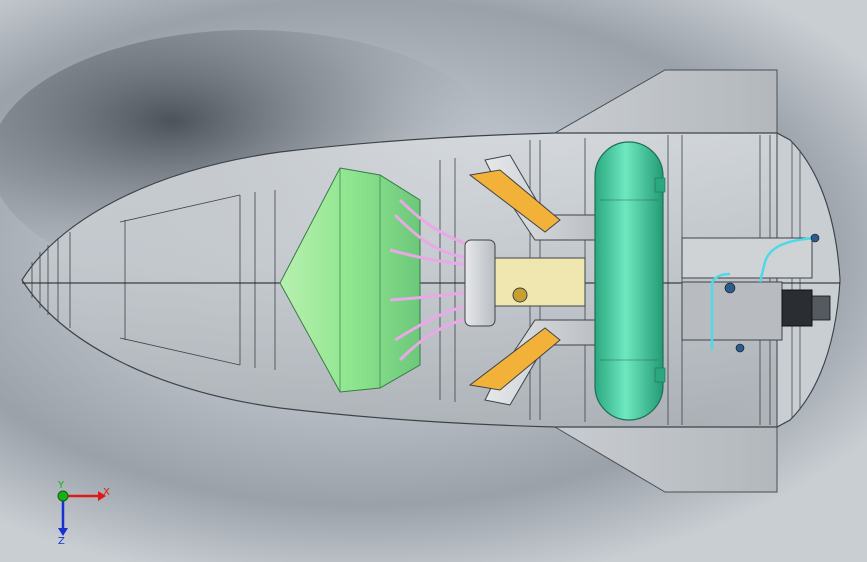  Describe the element at coordinates (665, 459) in the screenshot. I see `lower-fin` at that location.